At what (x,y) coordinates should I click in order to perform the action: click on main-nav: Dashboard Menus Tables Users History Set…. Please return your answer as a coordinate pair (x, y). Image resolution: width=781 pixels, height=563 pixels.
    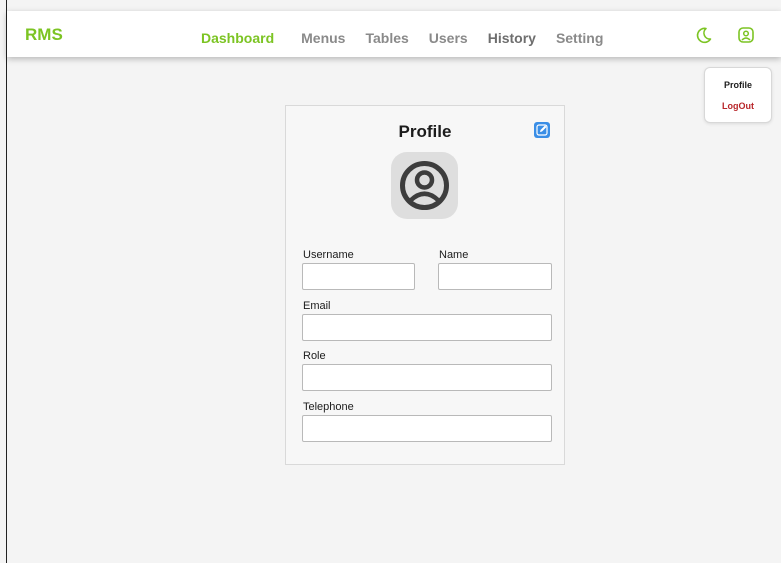
    Looking at the image, I should click on (412, 38).